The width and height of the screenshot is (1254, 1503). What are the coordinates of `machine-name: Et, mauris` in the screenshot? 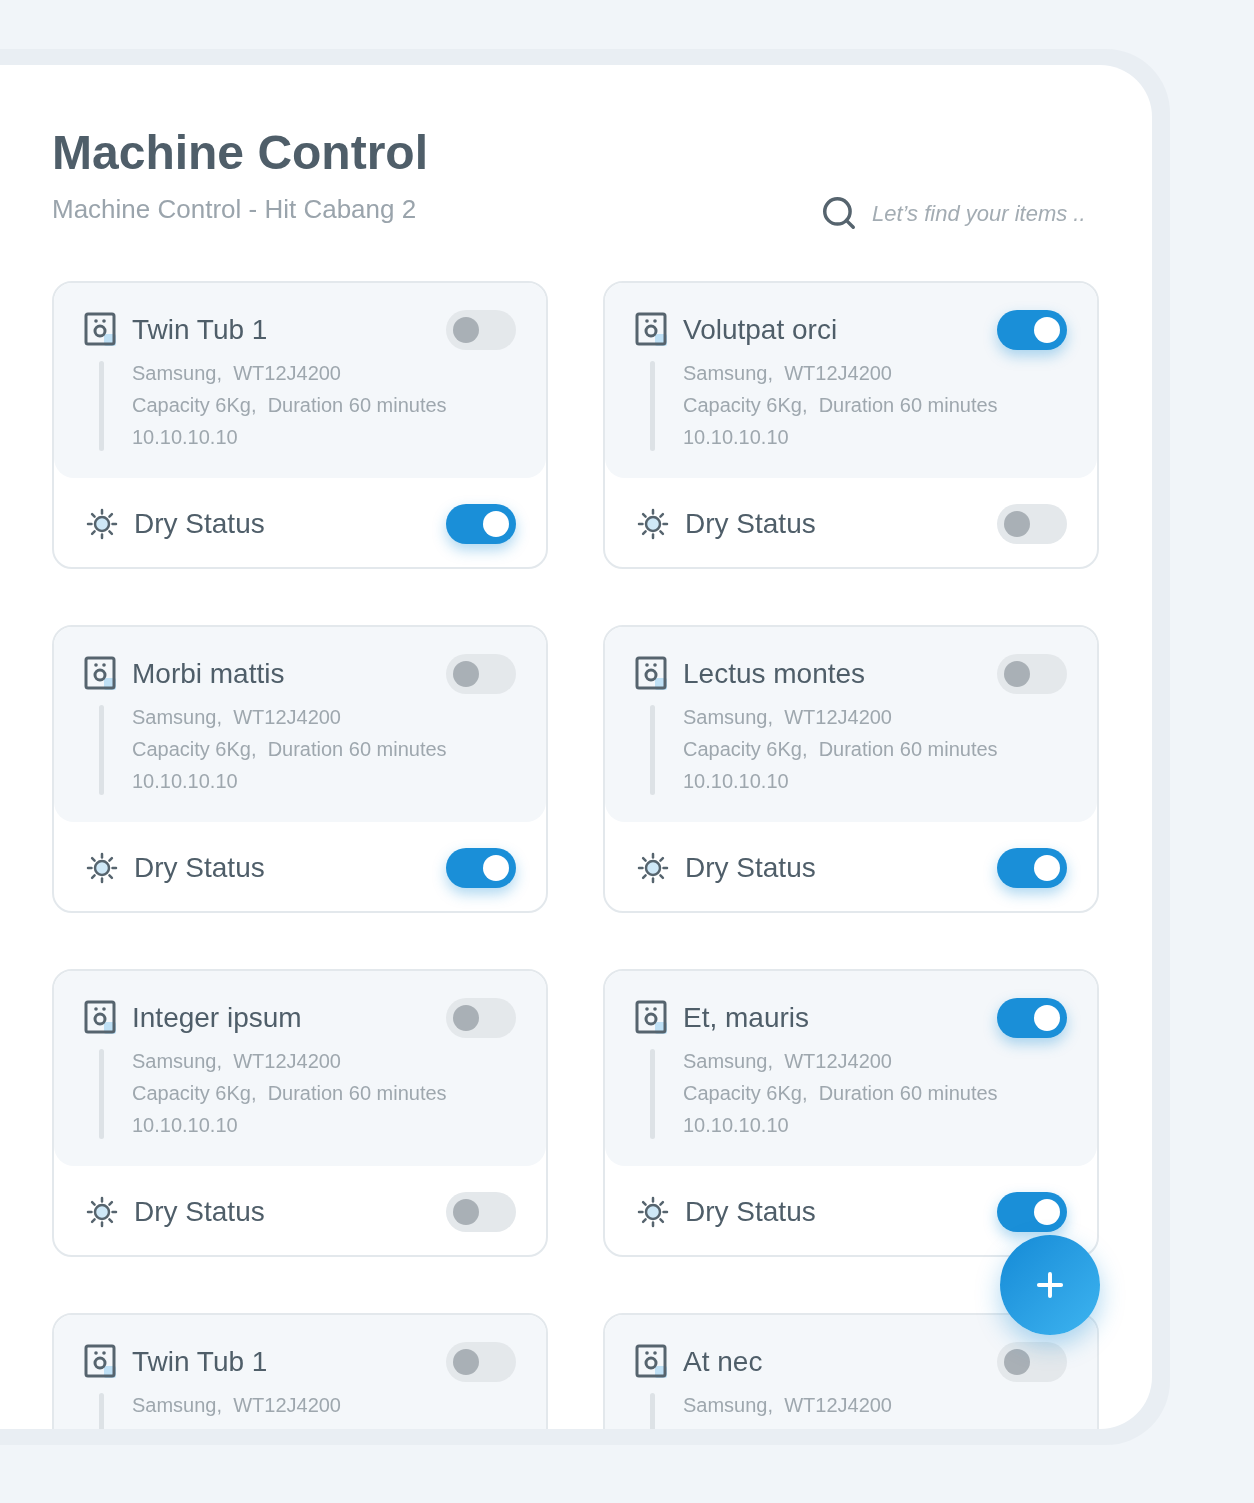 It's located at (747, 1018).